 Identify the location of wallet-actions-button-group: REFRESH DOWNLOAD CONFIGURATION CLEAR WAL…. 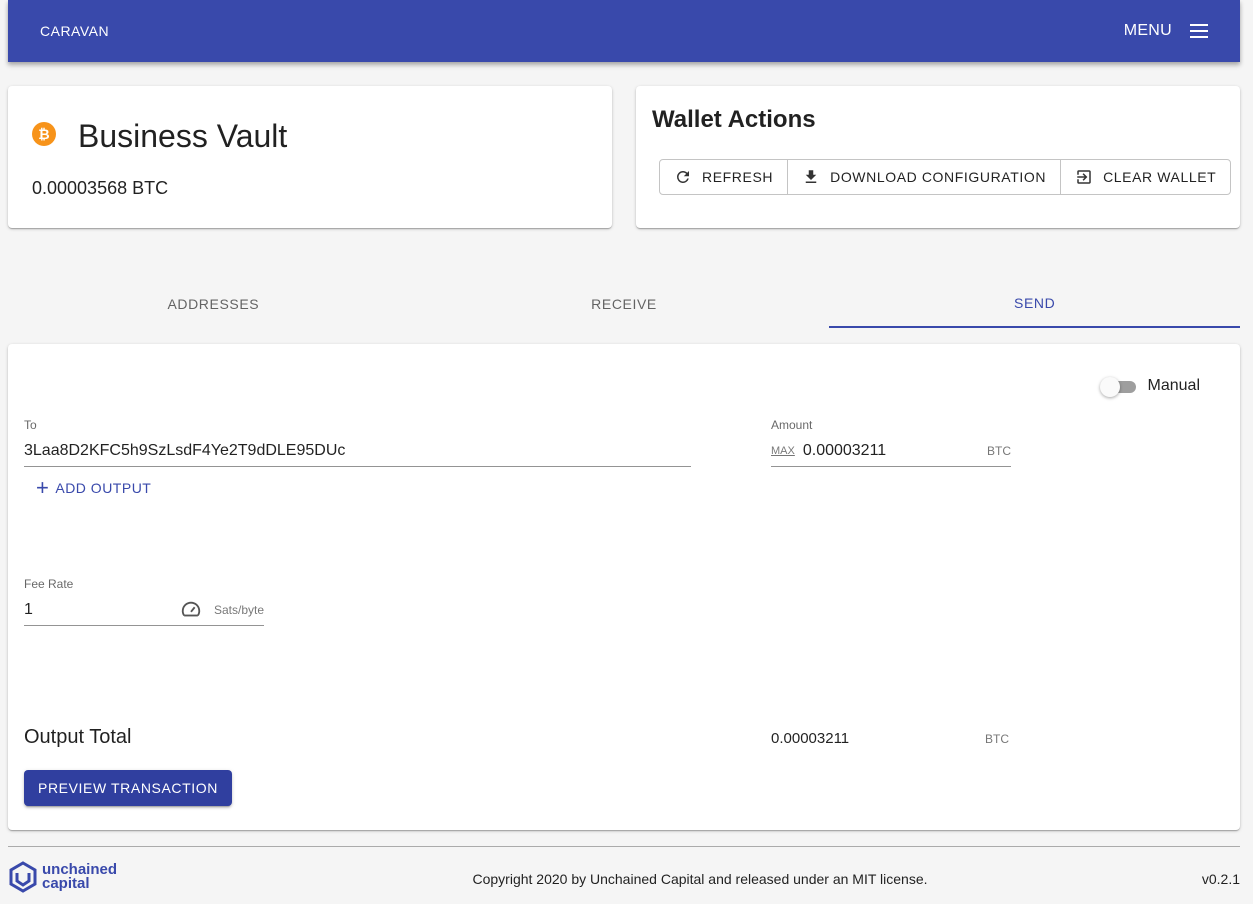
(945, 177).